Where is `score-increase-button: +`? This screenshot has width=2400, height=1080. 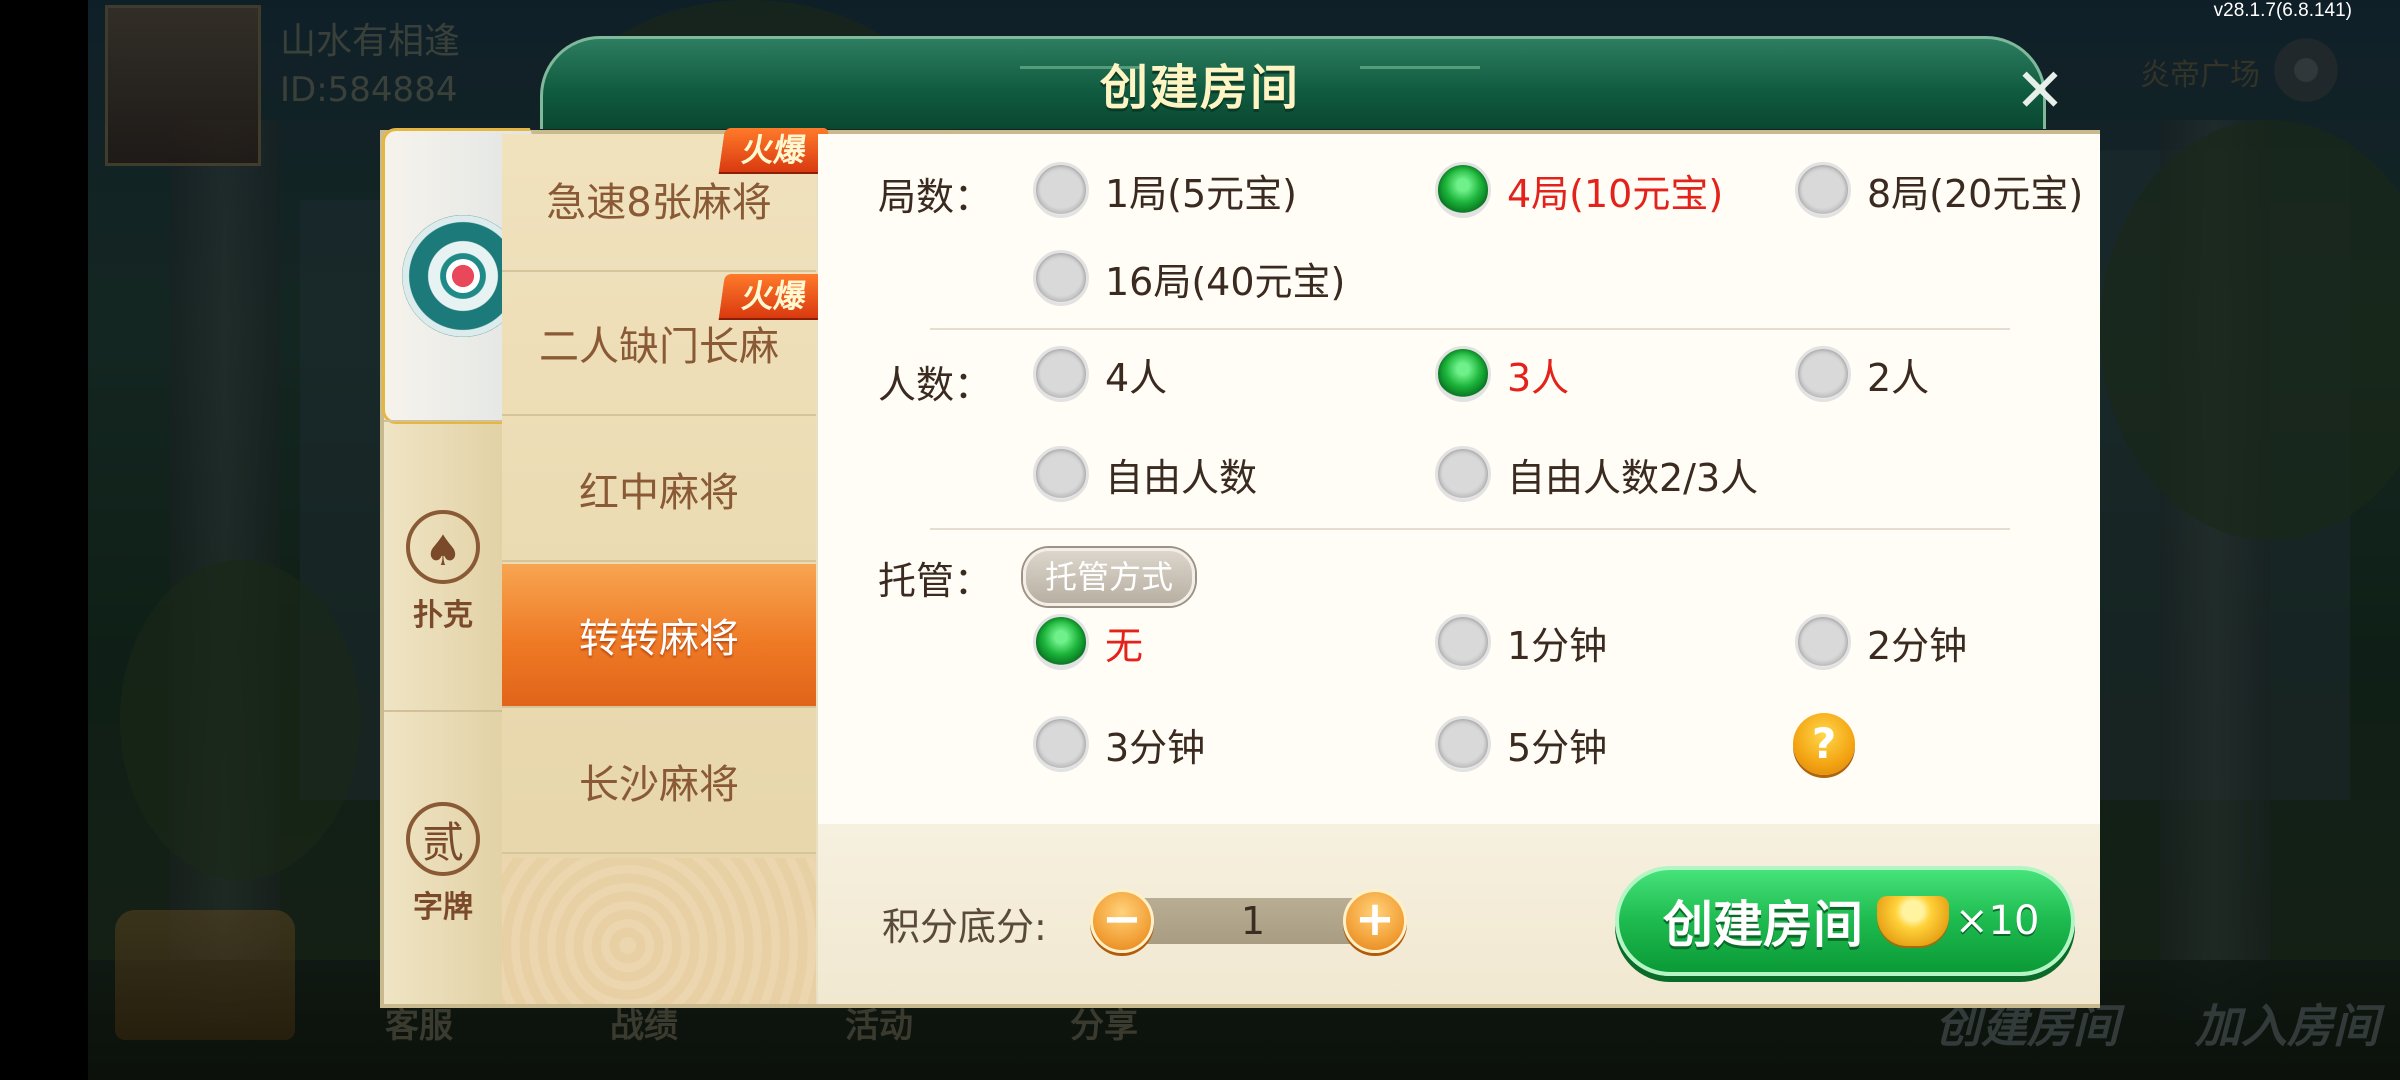 score-increase-button: + is located at coordinates (1375, 921).